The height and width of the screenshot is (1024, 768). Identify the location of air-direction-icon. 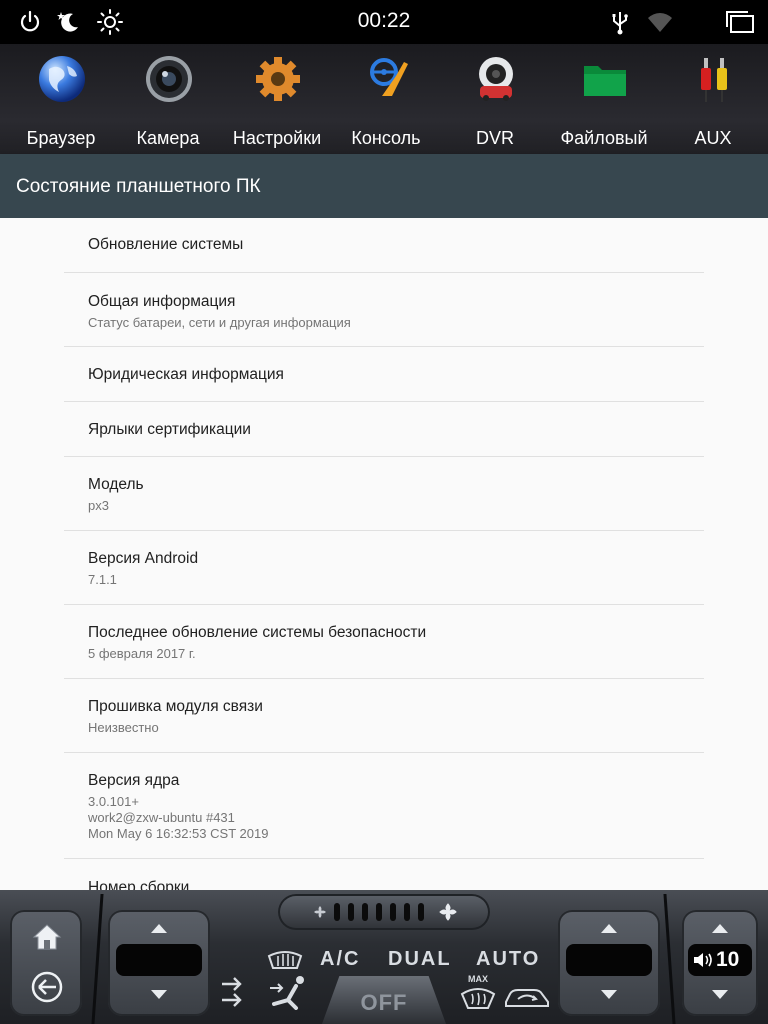
(235, 992).